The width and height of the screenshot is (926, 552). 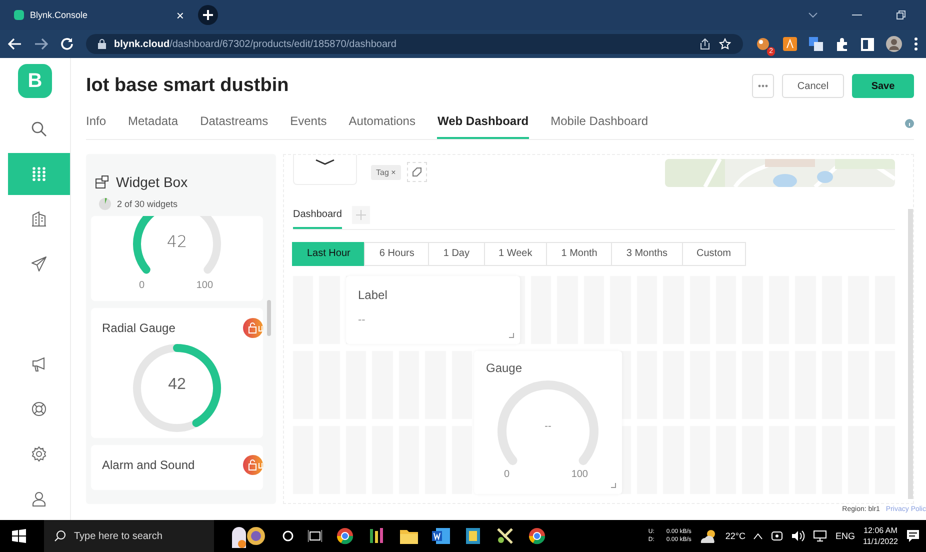 What do you see at coordinates (881, 530) in the screenshot?
I see `clock-time: 12:06 AM` at bounding box center [881, 530].